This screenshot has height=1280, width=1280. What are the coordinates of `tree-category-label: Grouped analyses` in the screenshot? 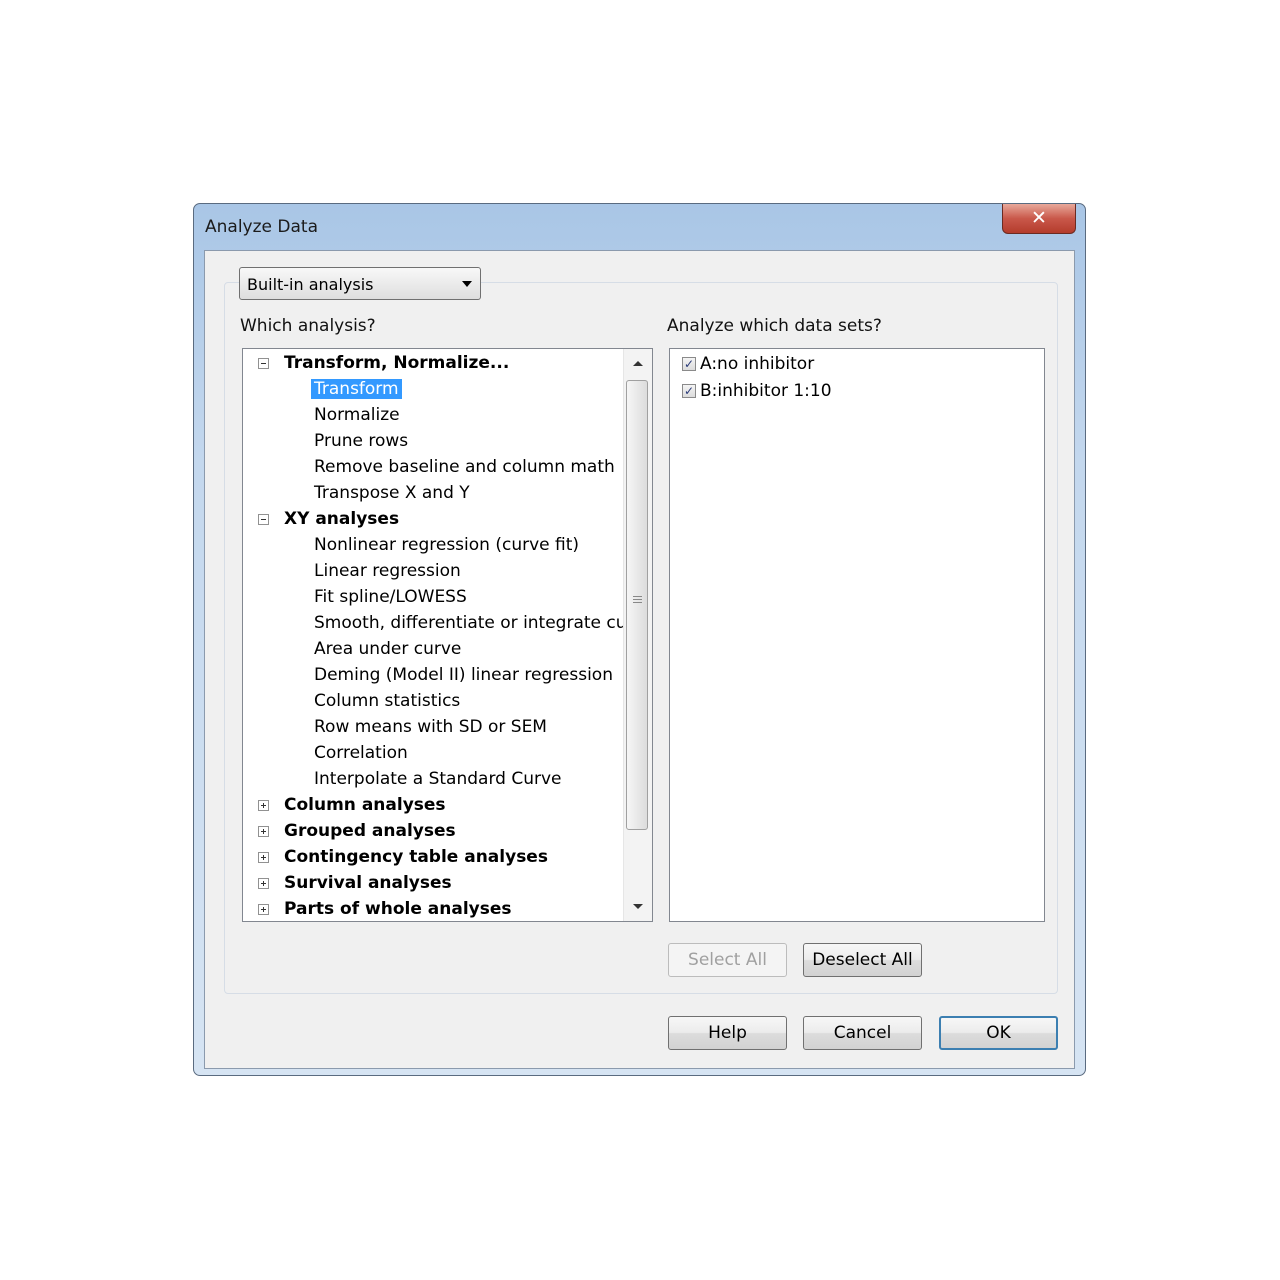 It's located at (370, 831).